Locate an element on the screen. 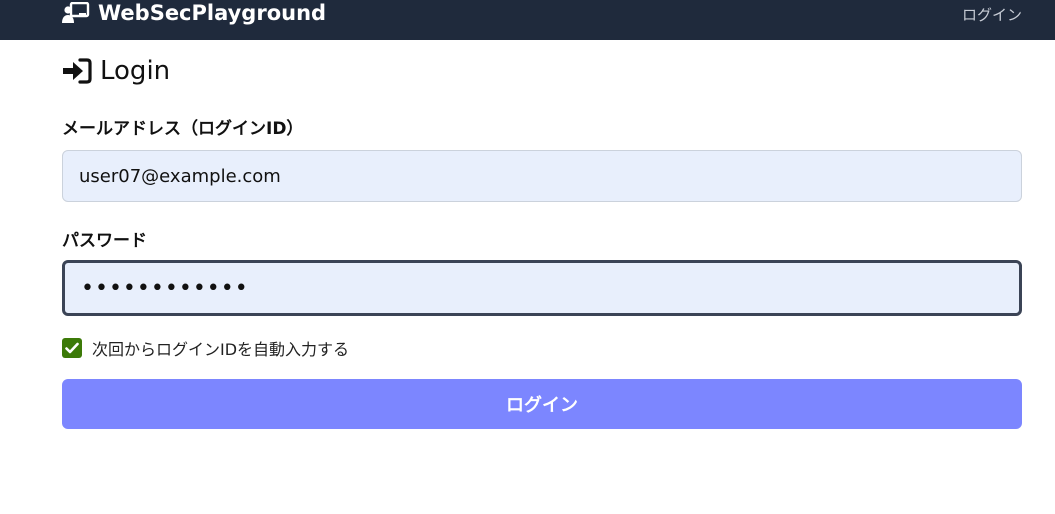 The height and width of the screenshot is (514, 1055). password-field is located at coordinates (542, 288).